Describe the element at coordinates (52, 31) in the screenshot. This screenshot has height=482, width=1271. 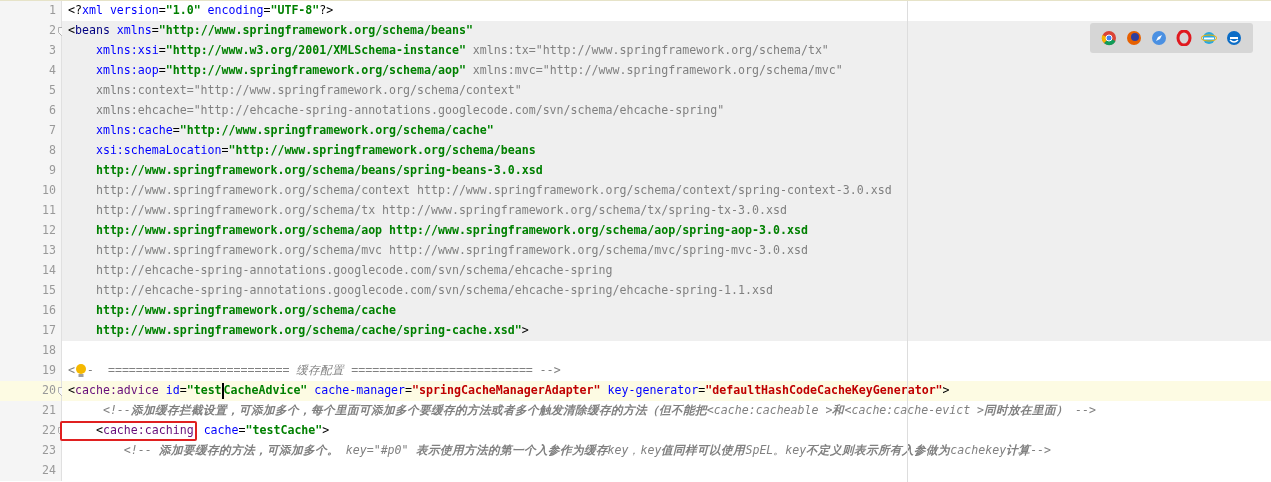
I see `line-number: 2` at that location.